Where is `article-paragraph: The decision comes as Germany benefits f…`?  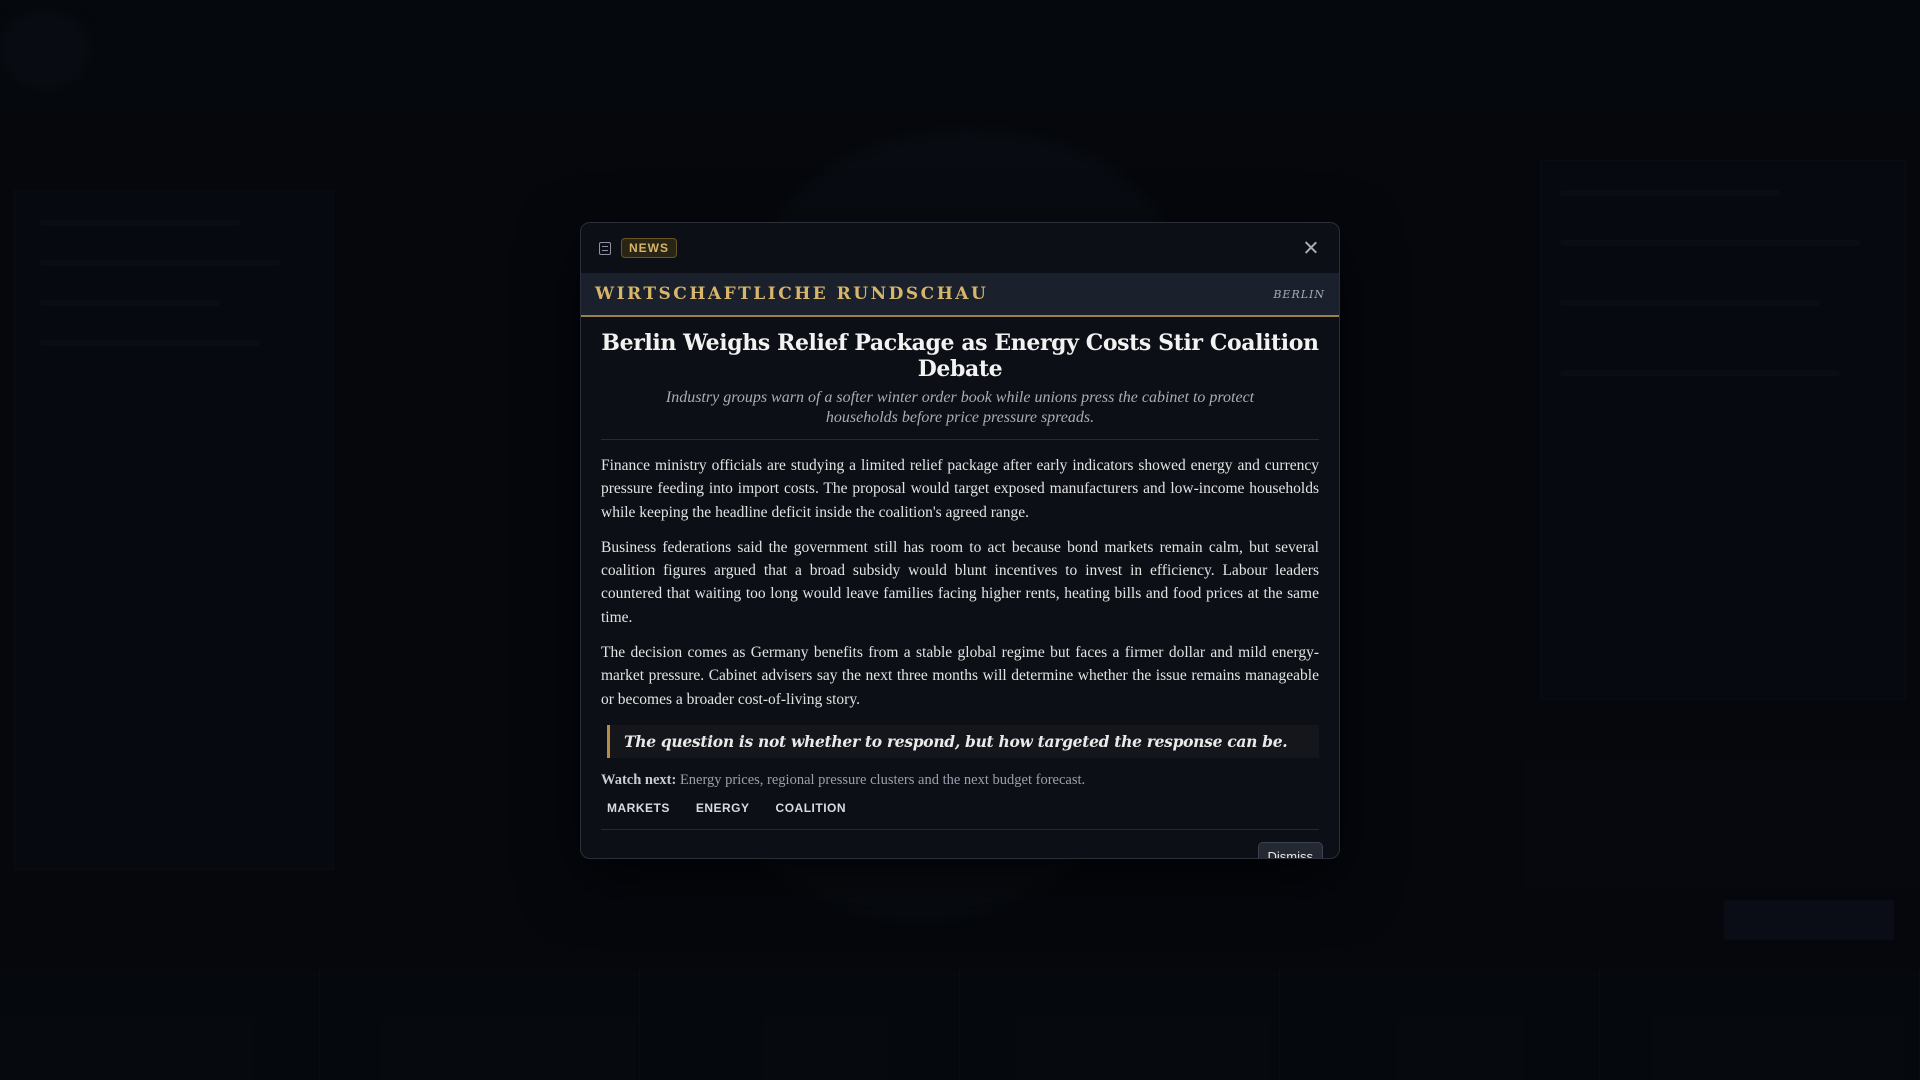 article-paragraph: The decision comes as Germany benefits f… is located at coordinates (960, 676).